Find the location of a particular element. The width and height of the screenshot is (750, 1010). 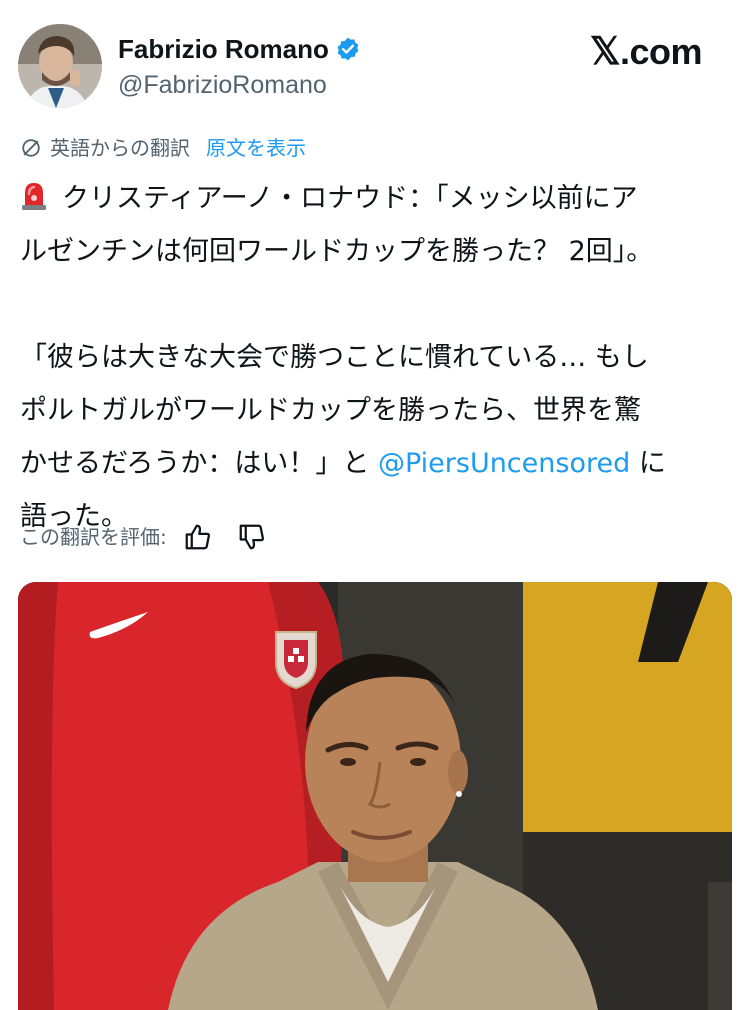

x-com-logo: 𝕏.com is located at coordinates (646, 52).